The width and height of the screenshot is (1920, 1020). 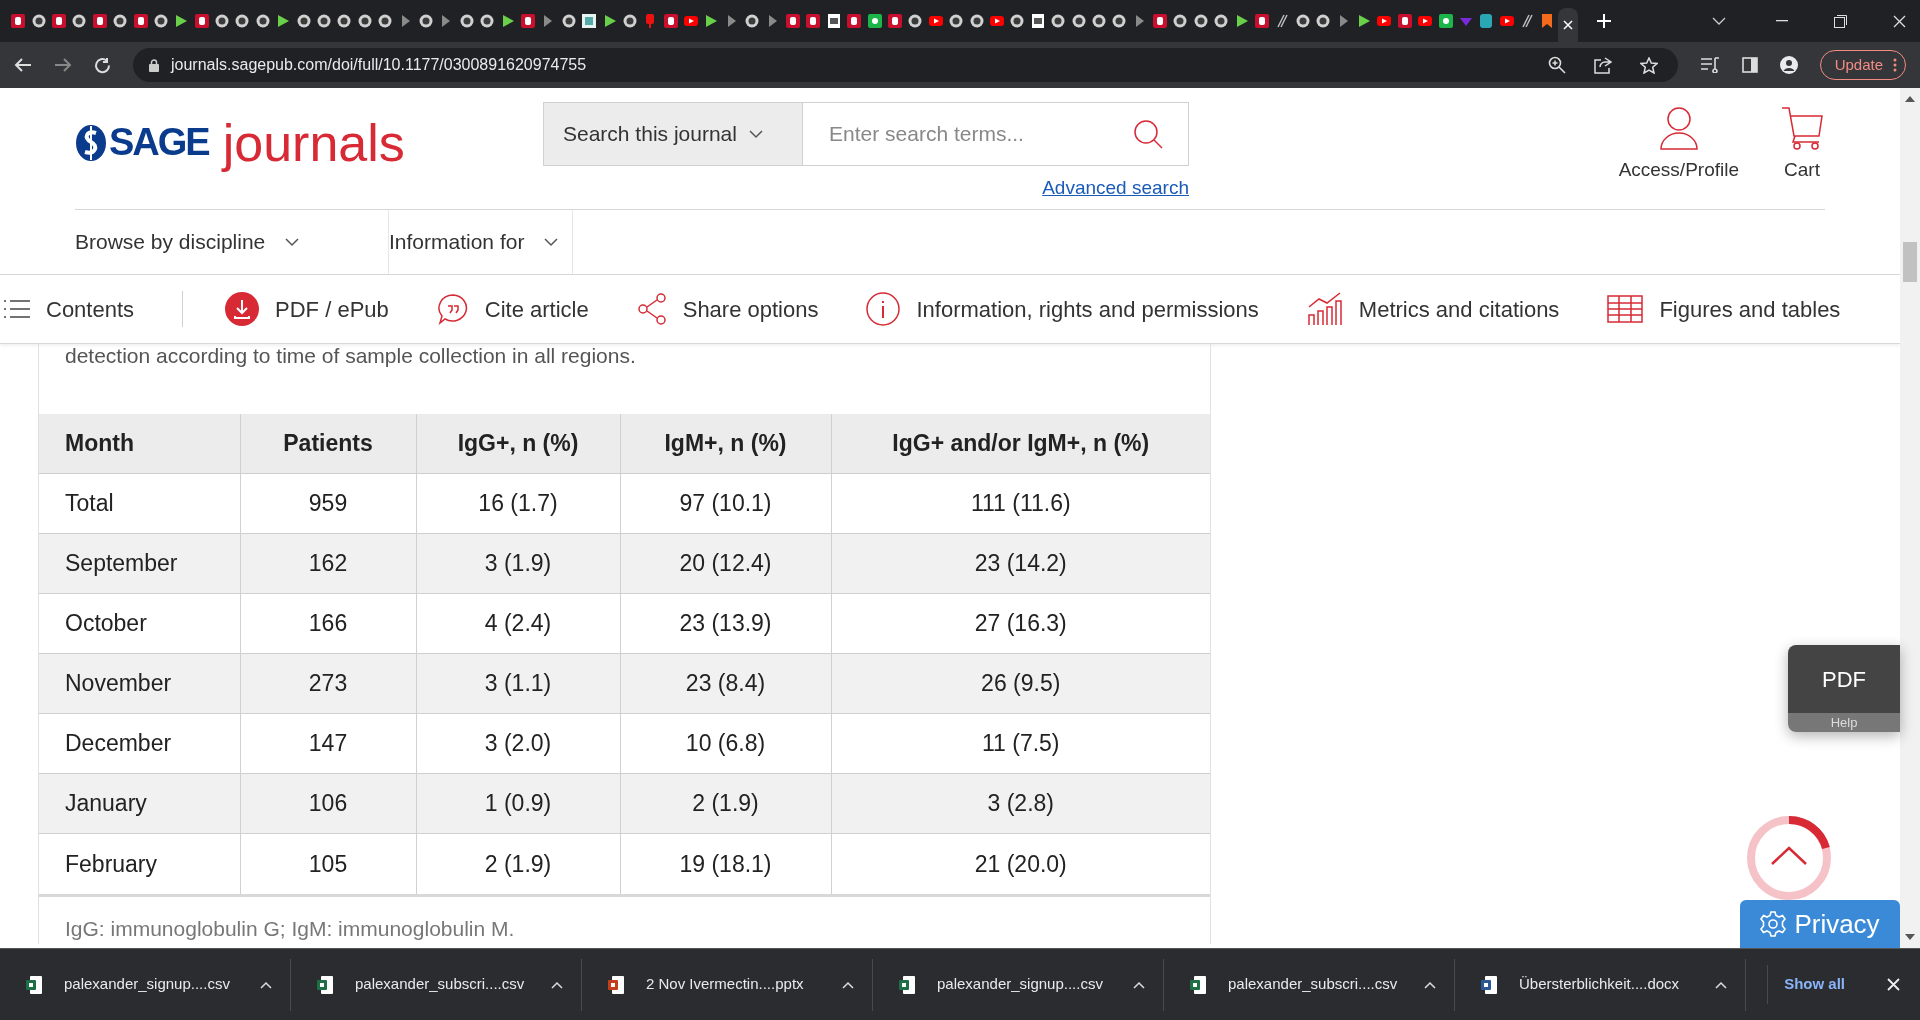 I want to click on scrollbar-thumb, so click(x=1910, y=262).